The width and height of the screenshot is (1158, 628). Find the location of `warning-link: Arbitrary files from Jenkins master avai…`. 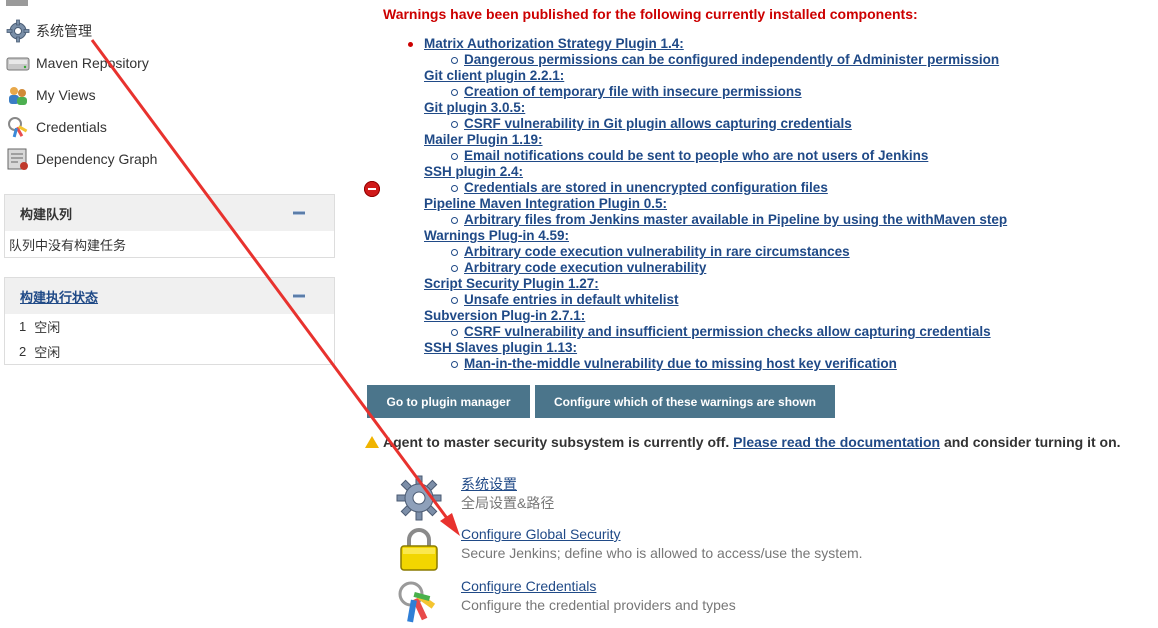

warning-link: Arbitrary files from Jenkins master avai… is located at coordinates (784, 220).